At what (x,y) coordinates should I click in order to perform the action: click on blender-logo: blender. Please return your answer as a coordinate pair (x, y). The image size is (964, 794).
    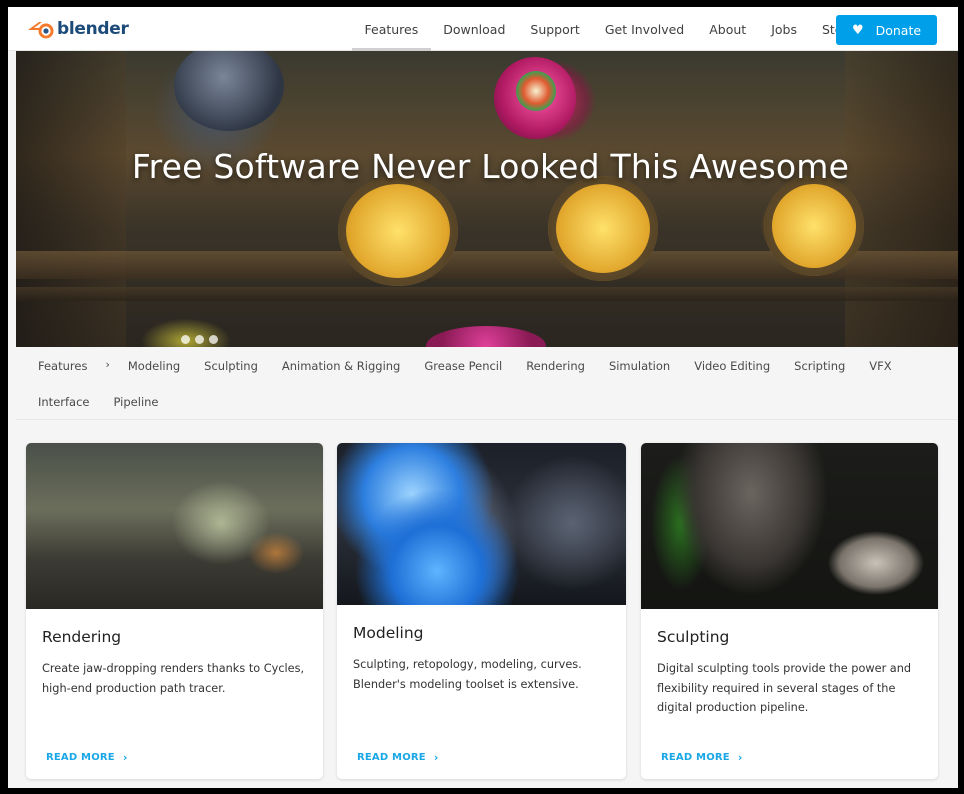
    Looking at the image, I should click on (77, 29).